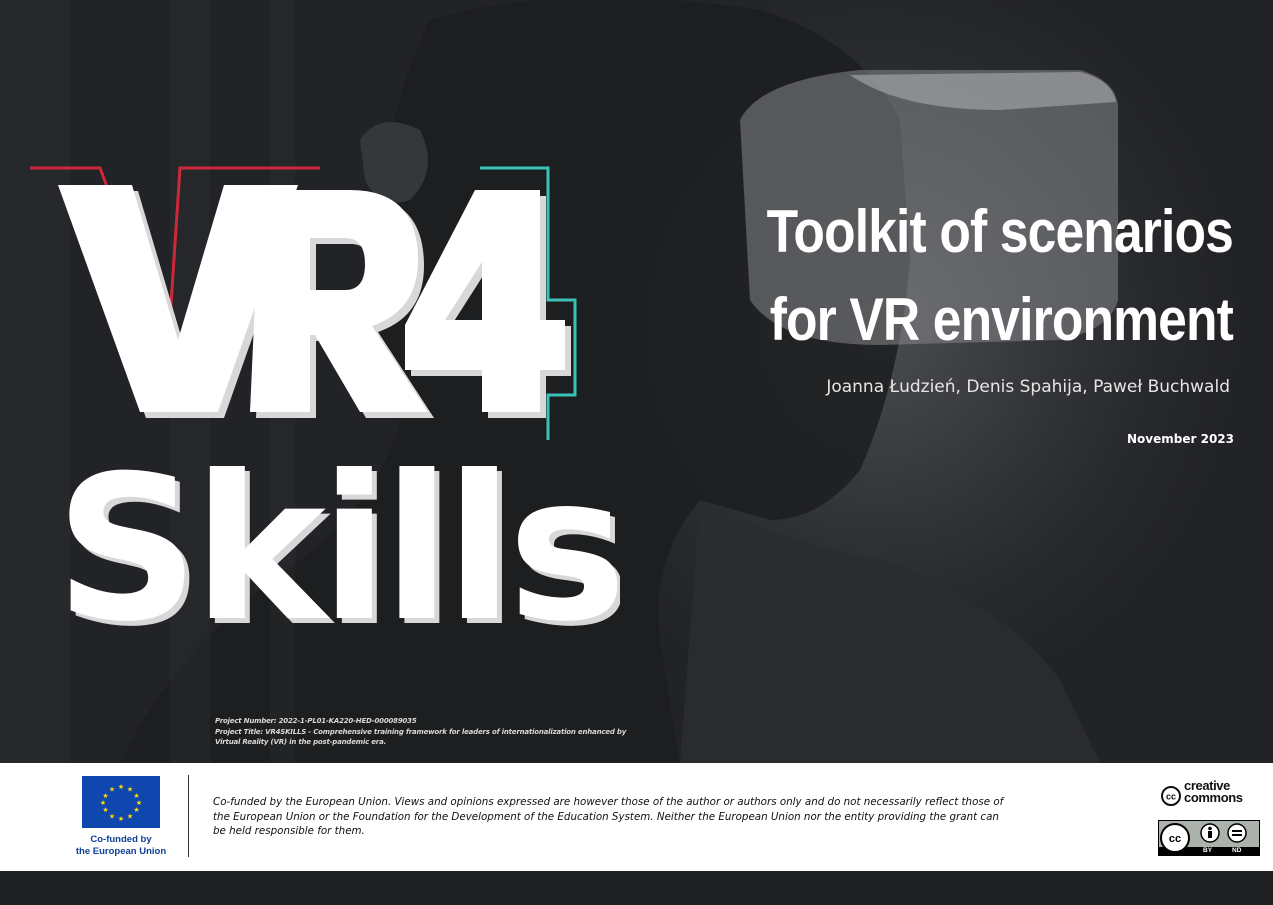  I want to click on bottom-dark-band, so click(636, 888).